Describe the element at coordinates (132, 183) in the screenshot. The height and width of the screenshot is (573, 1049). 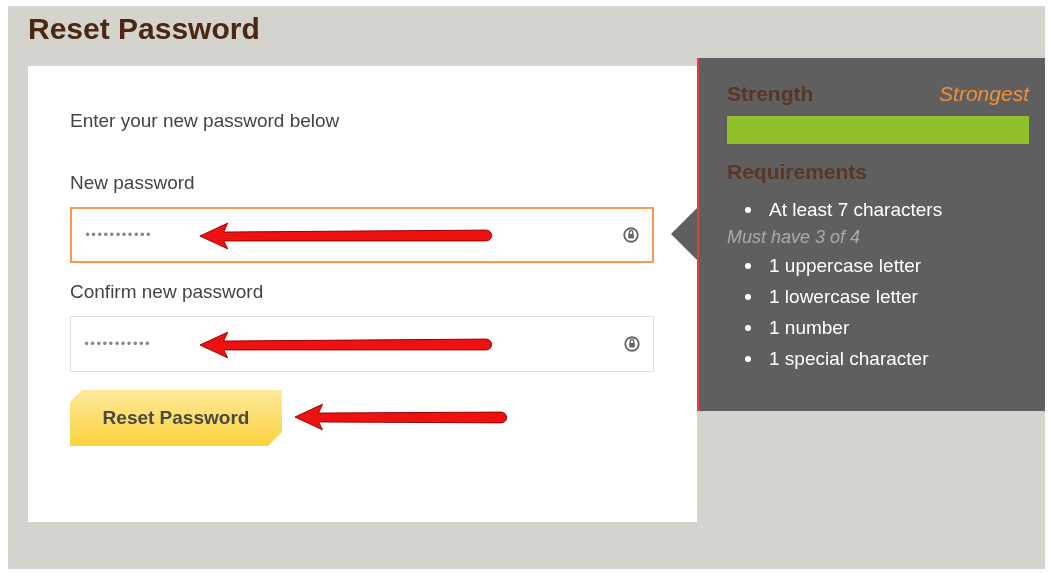
I see `field-label: New password` at that location.